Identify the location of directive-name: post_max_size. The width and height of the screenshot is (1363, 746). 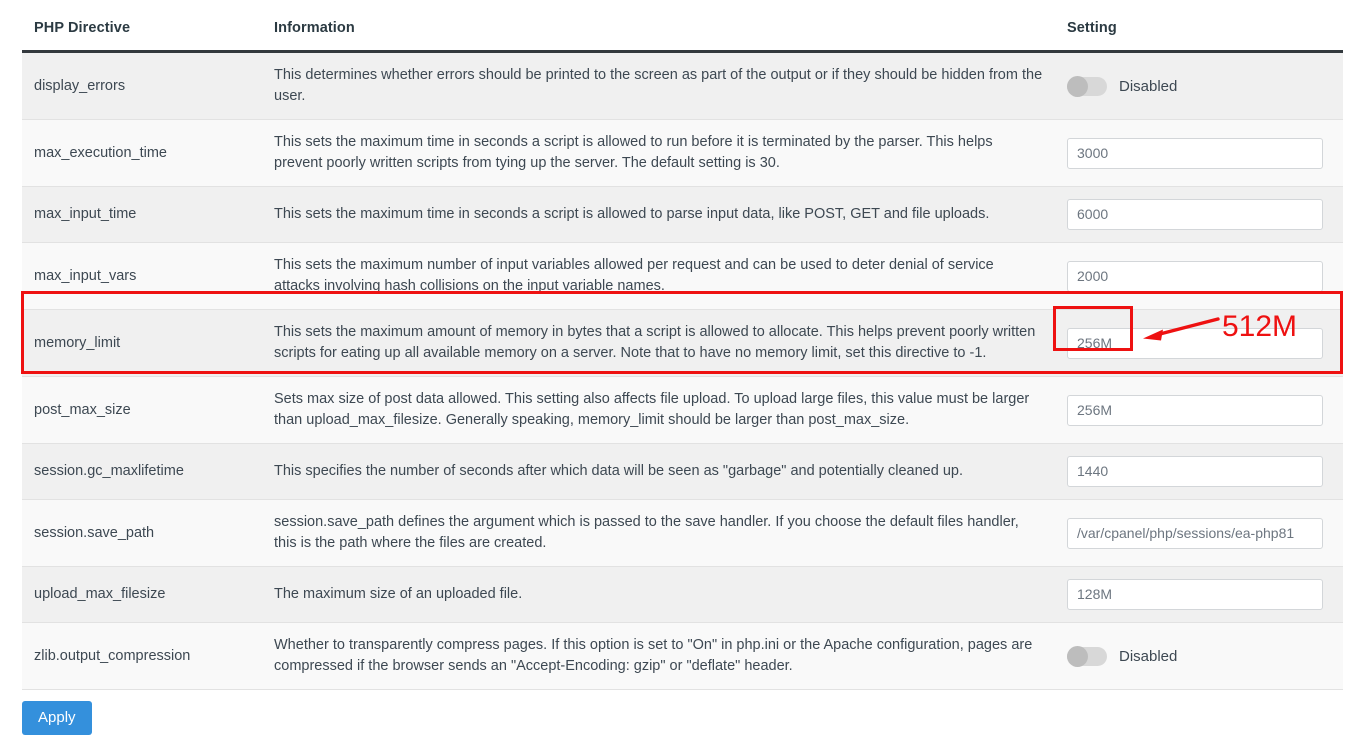
(82, 409).